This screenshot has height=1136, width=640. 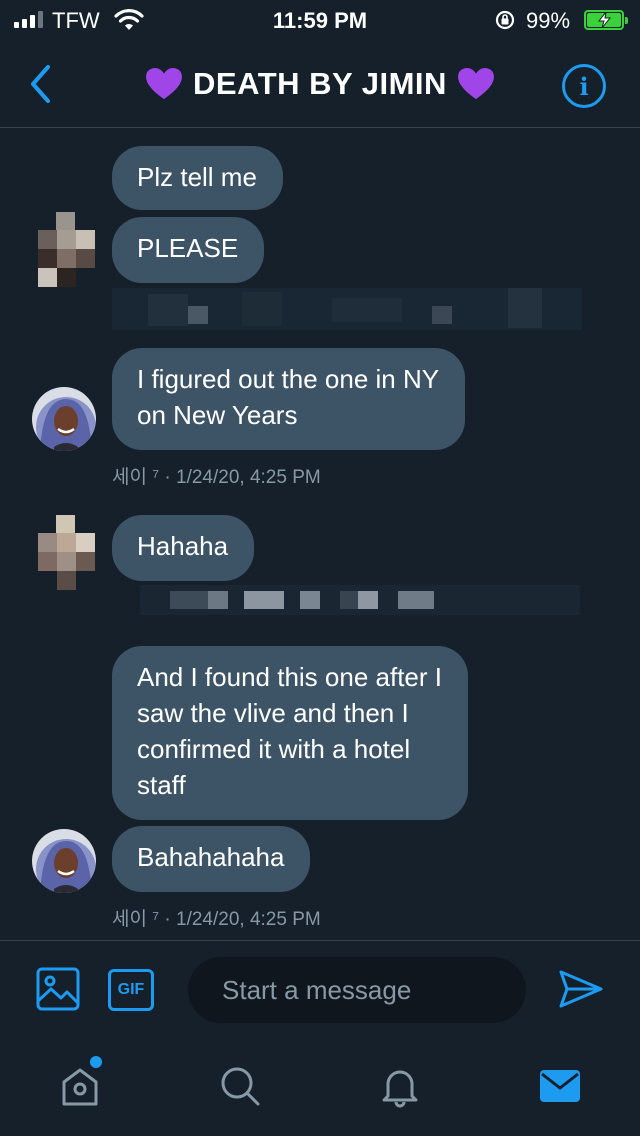 I want to click on gif-label: GIF, so click(x=131, y=989).